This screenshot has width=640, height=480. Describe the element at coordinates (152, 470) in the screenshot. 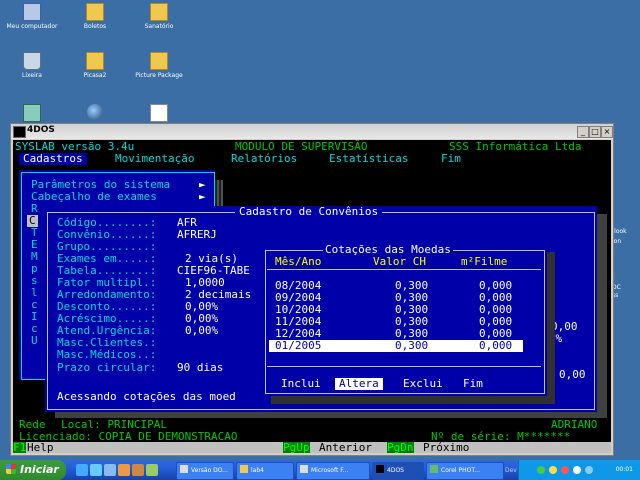

I see `app-quick-icon` at that location.